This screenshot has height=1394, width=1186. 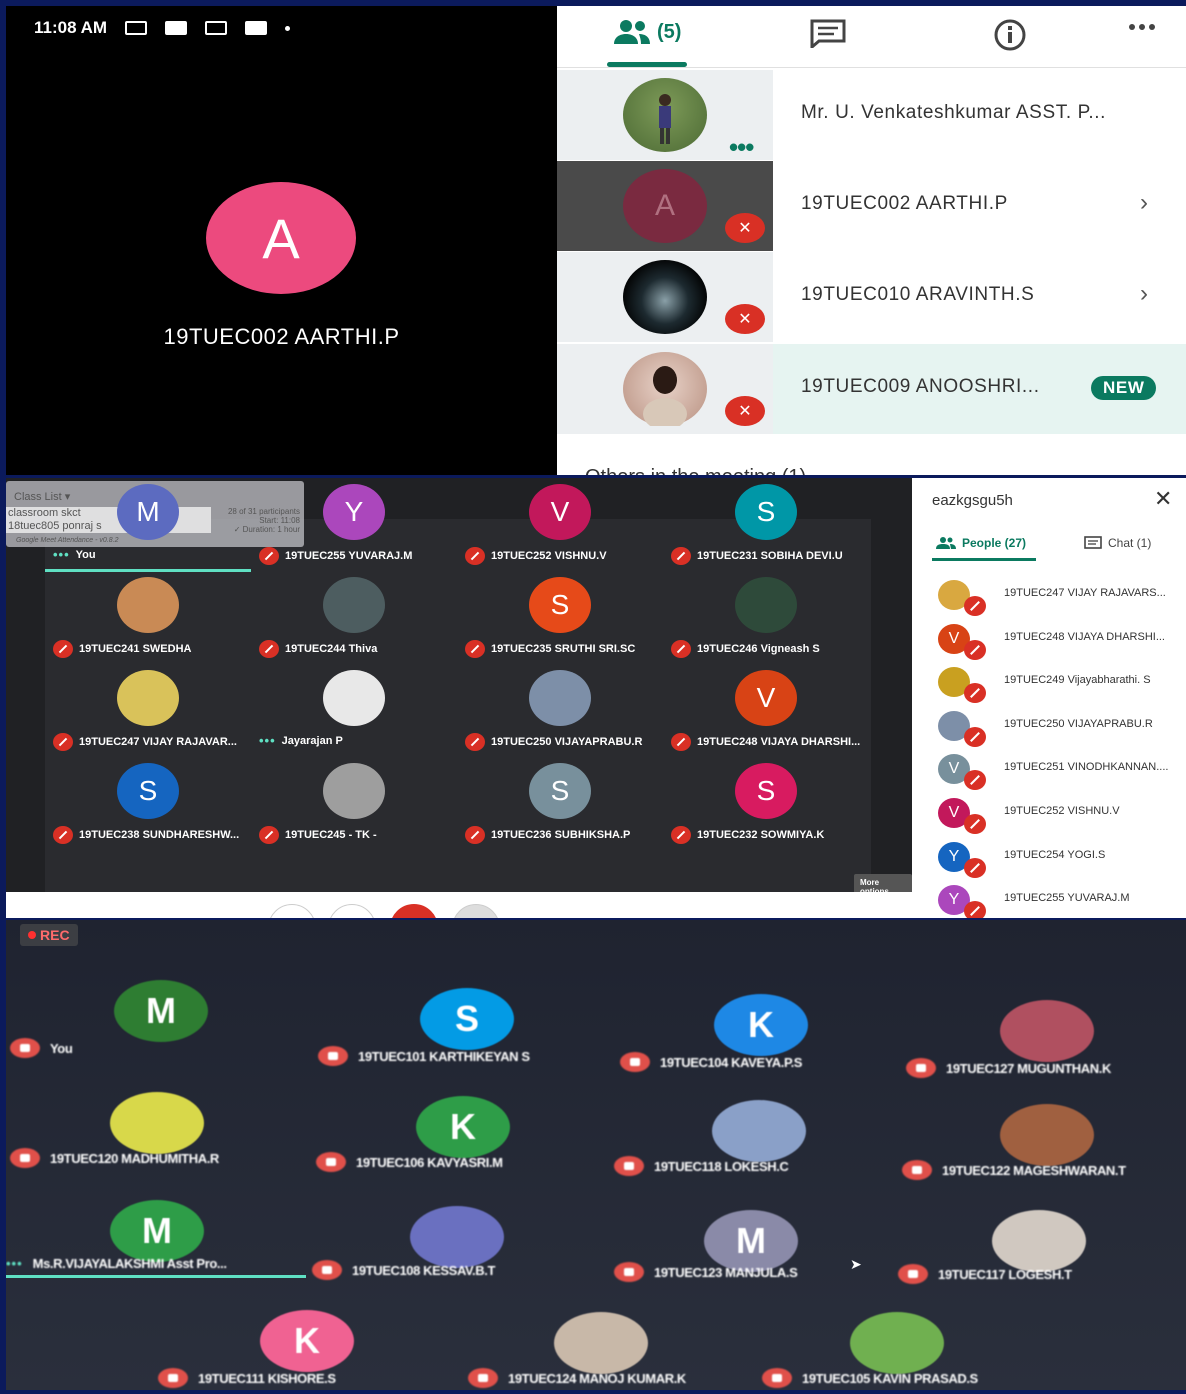 I want to click on participant-name: 19TUEC105 KAVIN PRASAD.S, so click(x=890, y=1378).